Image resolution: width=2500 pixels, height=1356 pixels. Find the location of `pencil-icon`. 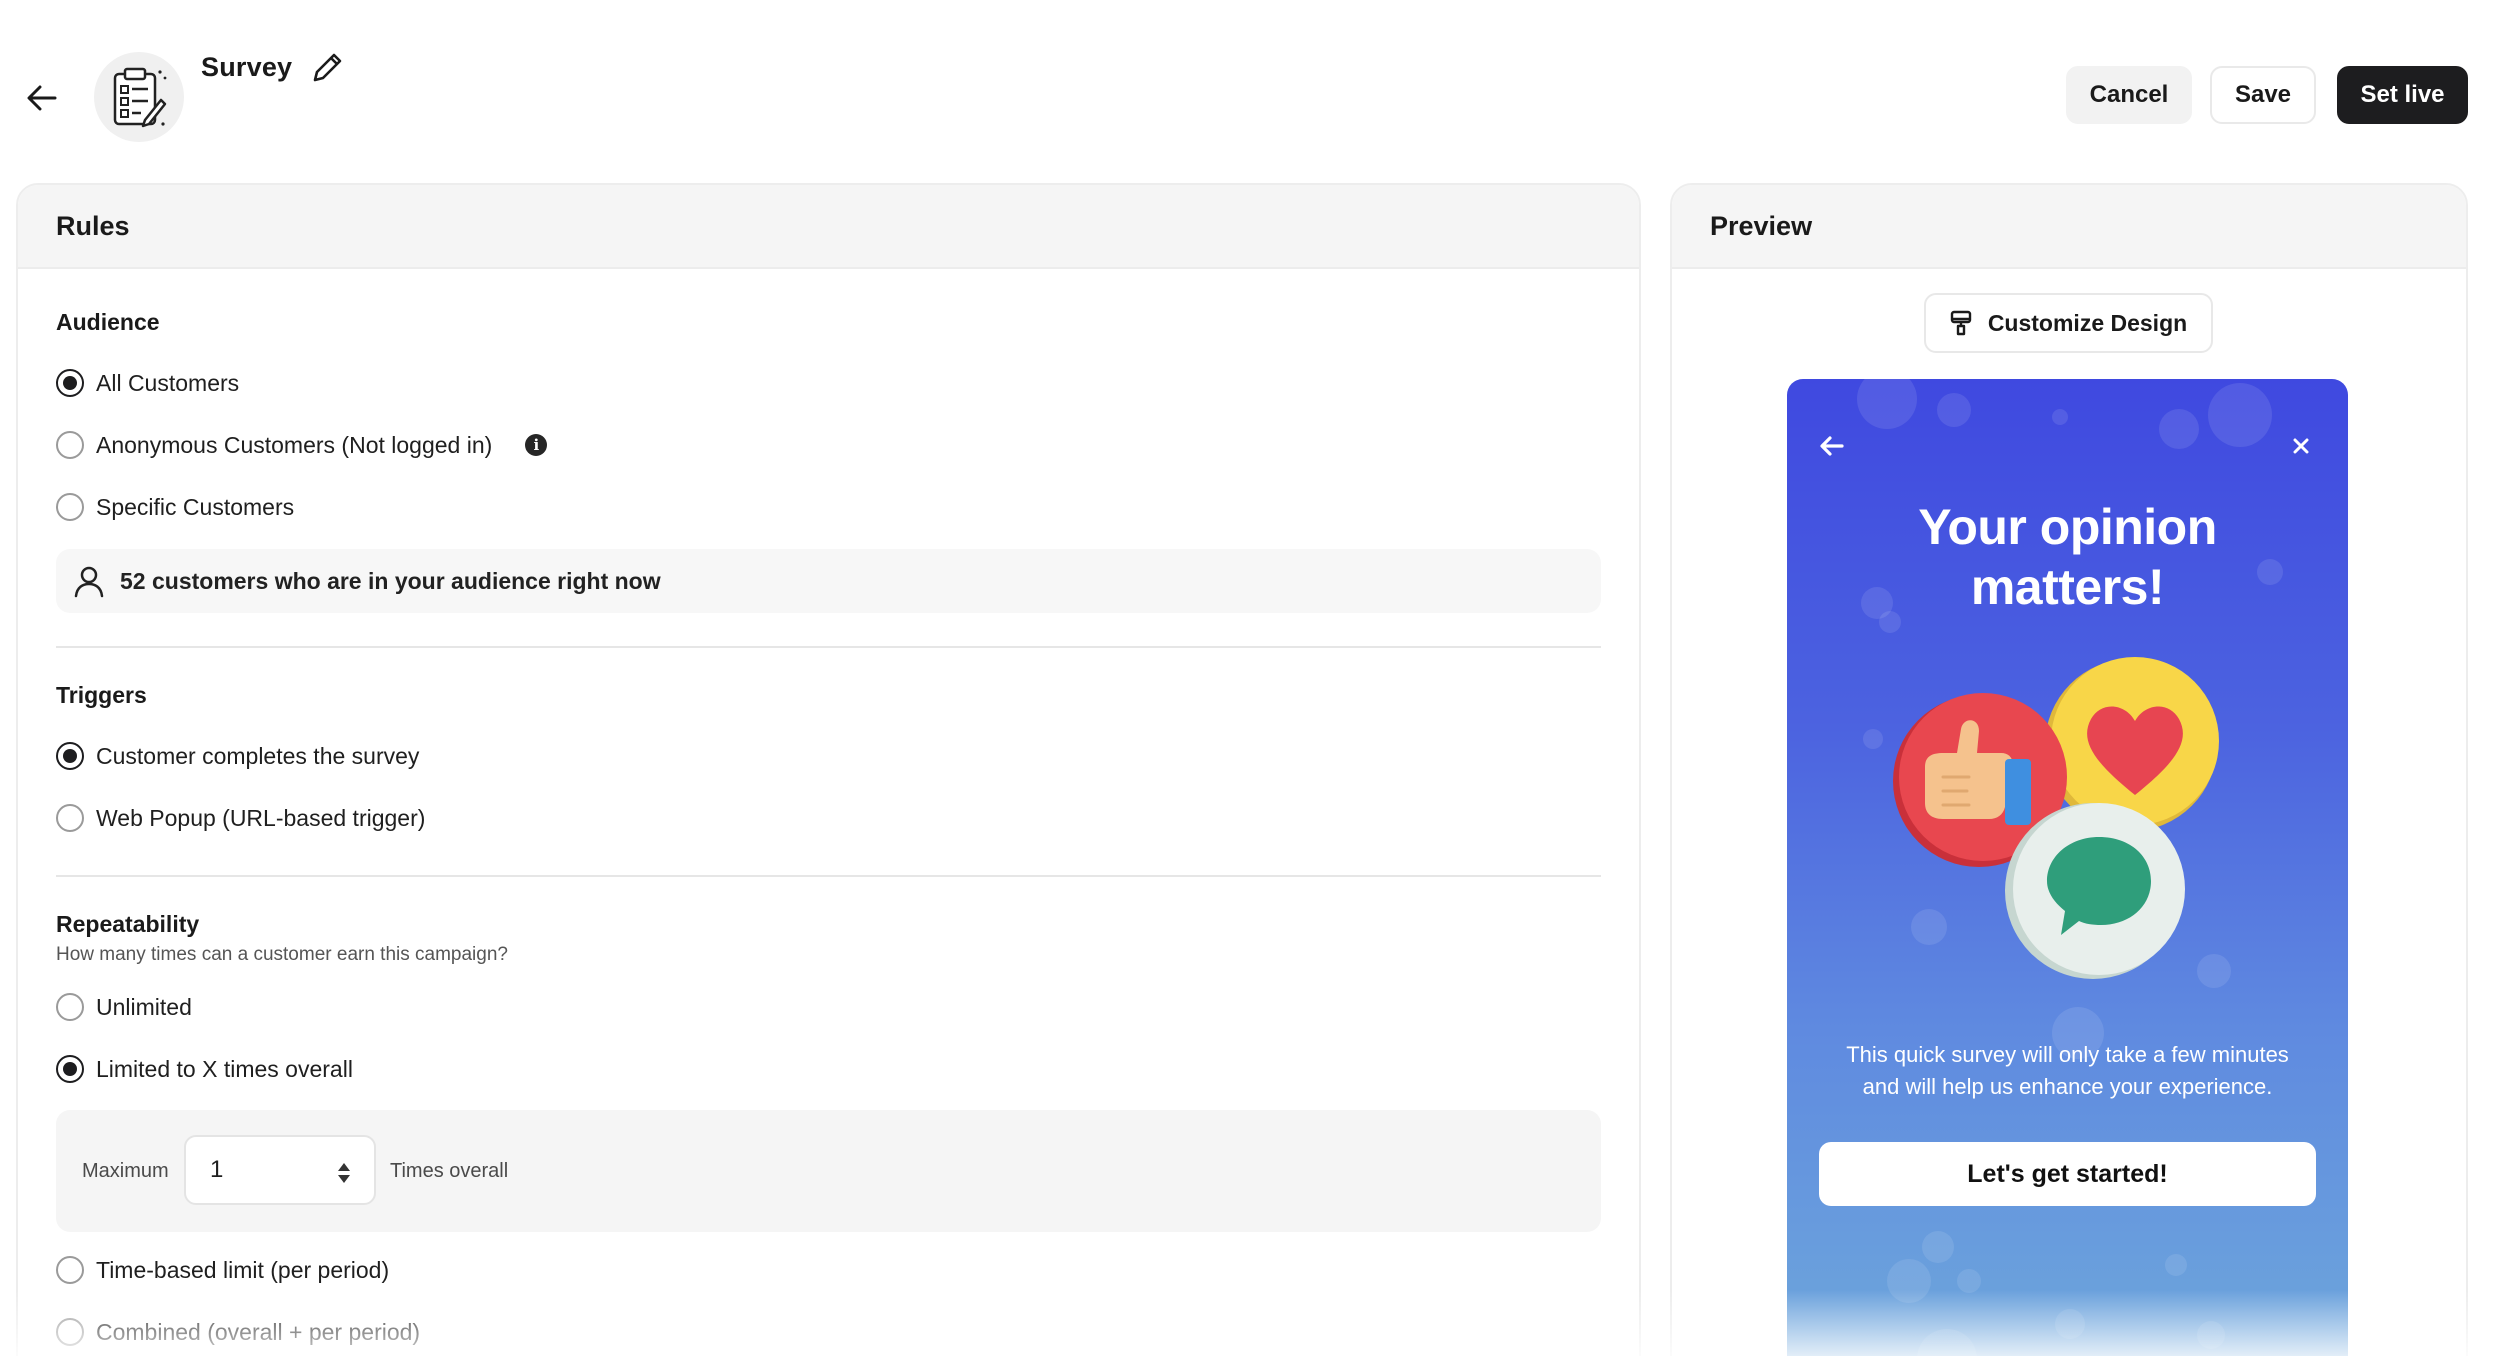

pencil-icon is located at coordinates (327, 67).